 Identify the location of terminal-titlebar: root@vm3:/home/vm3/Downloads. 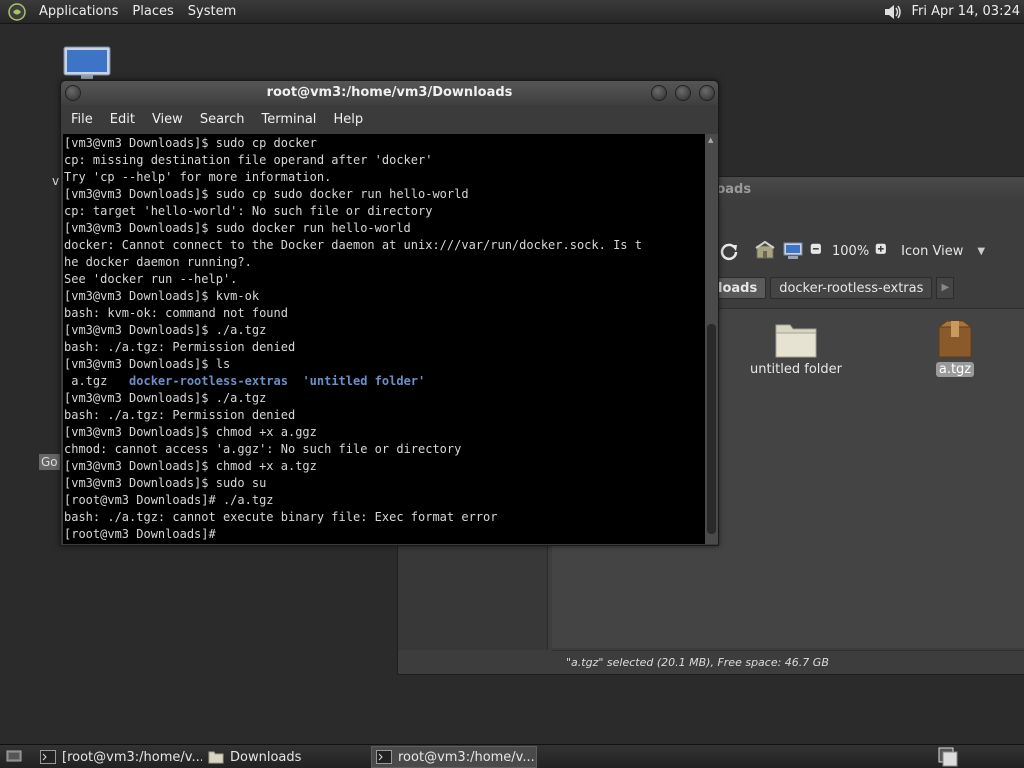
(389, 93).